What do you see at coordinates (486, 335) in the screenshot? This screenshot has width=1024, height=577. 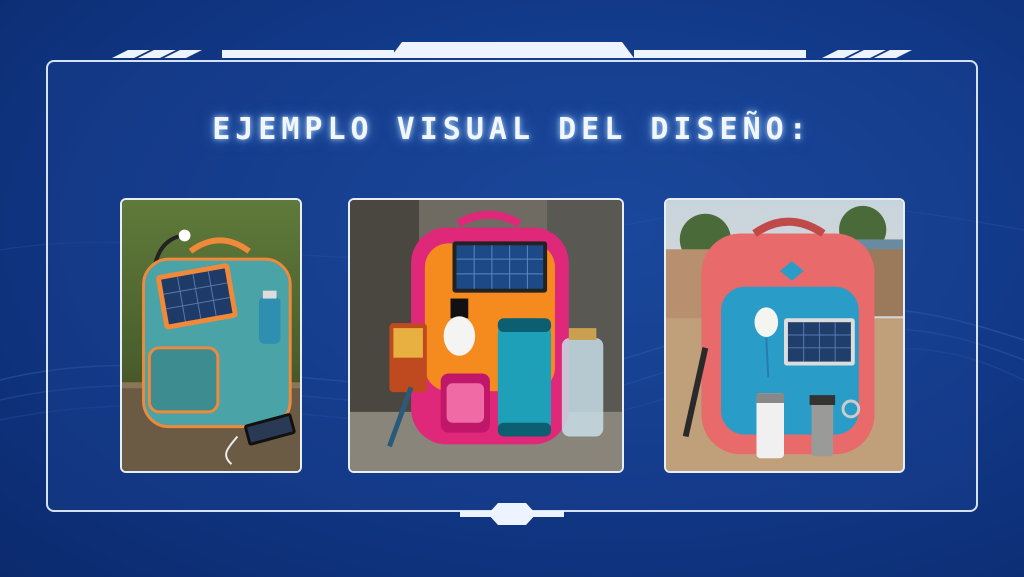 I see `backpack-orange-pink-solar-photo` at bounding box center [486, 335].